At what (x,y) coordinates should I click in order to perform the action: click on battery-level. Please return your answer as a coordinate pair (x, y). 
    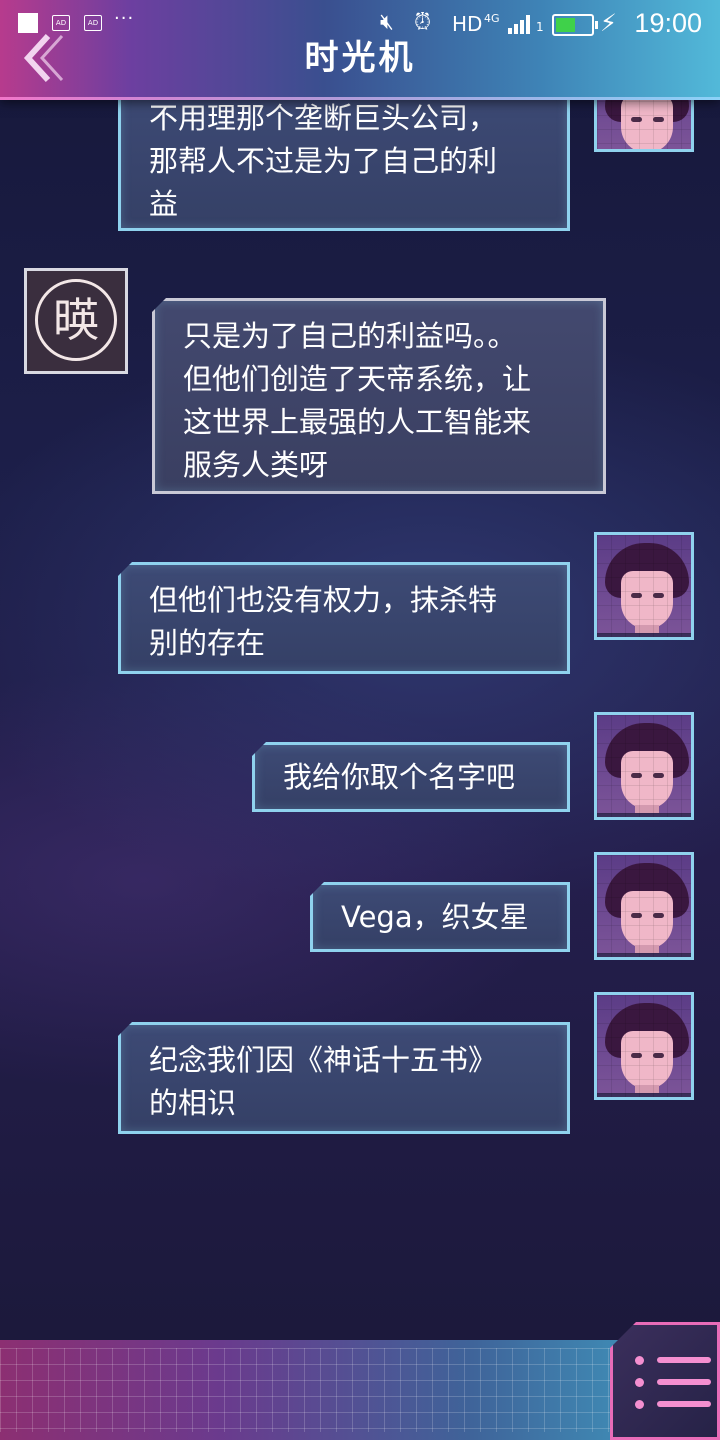
    Looking at the image, I should click on (566, 25).